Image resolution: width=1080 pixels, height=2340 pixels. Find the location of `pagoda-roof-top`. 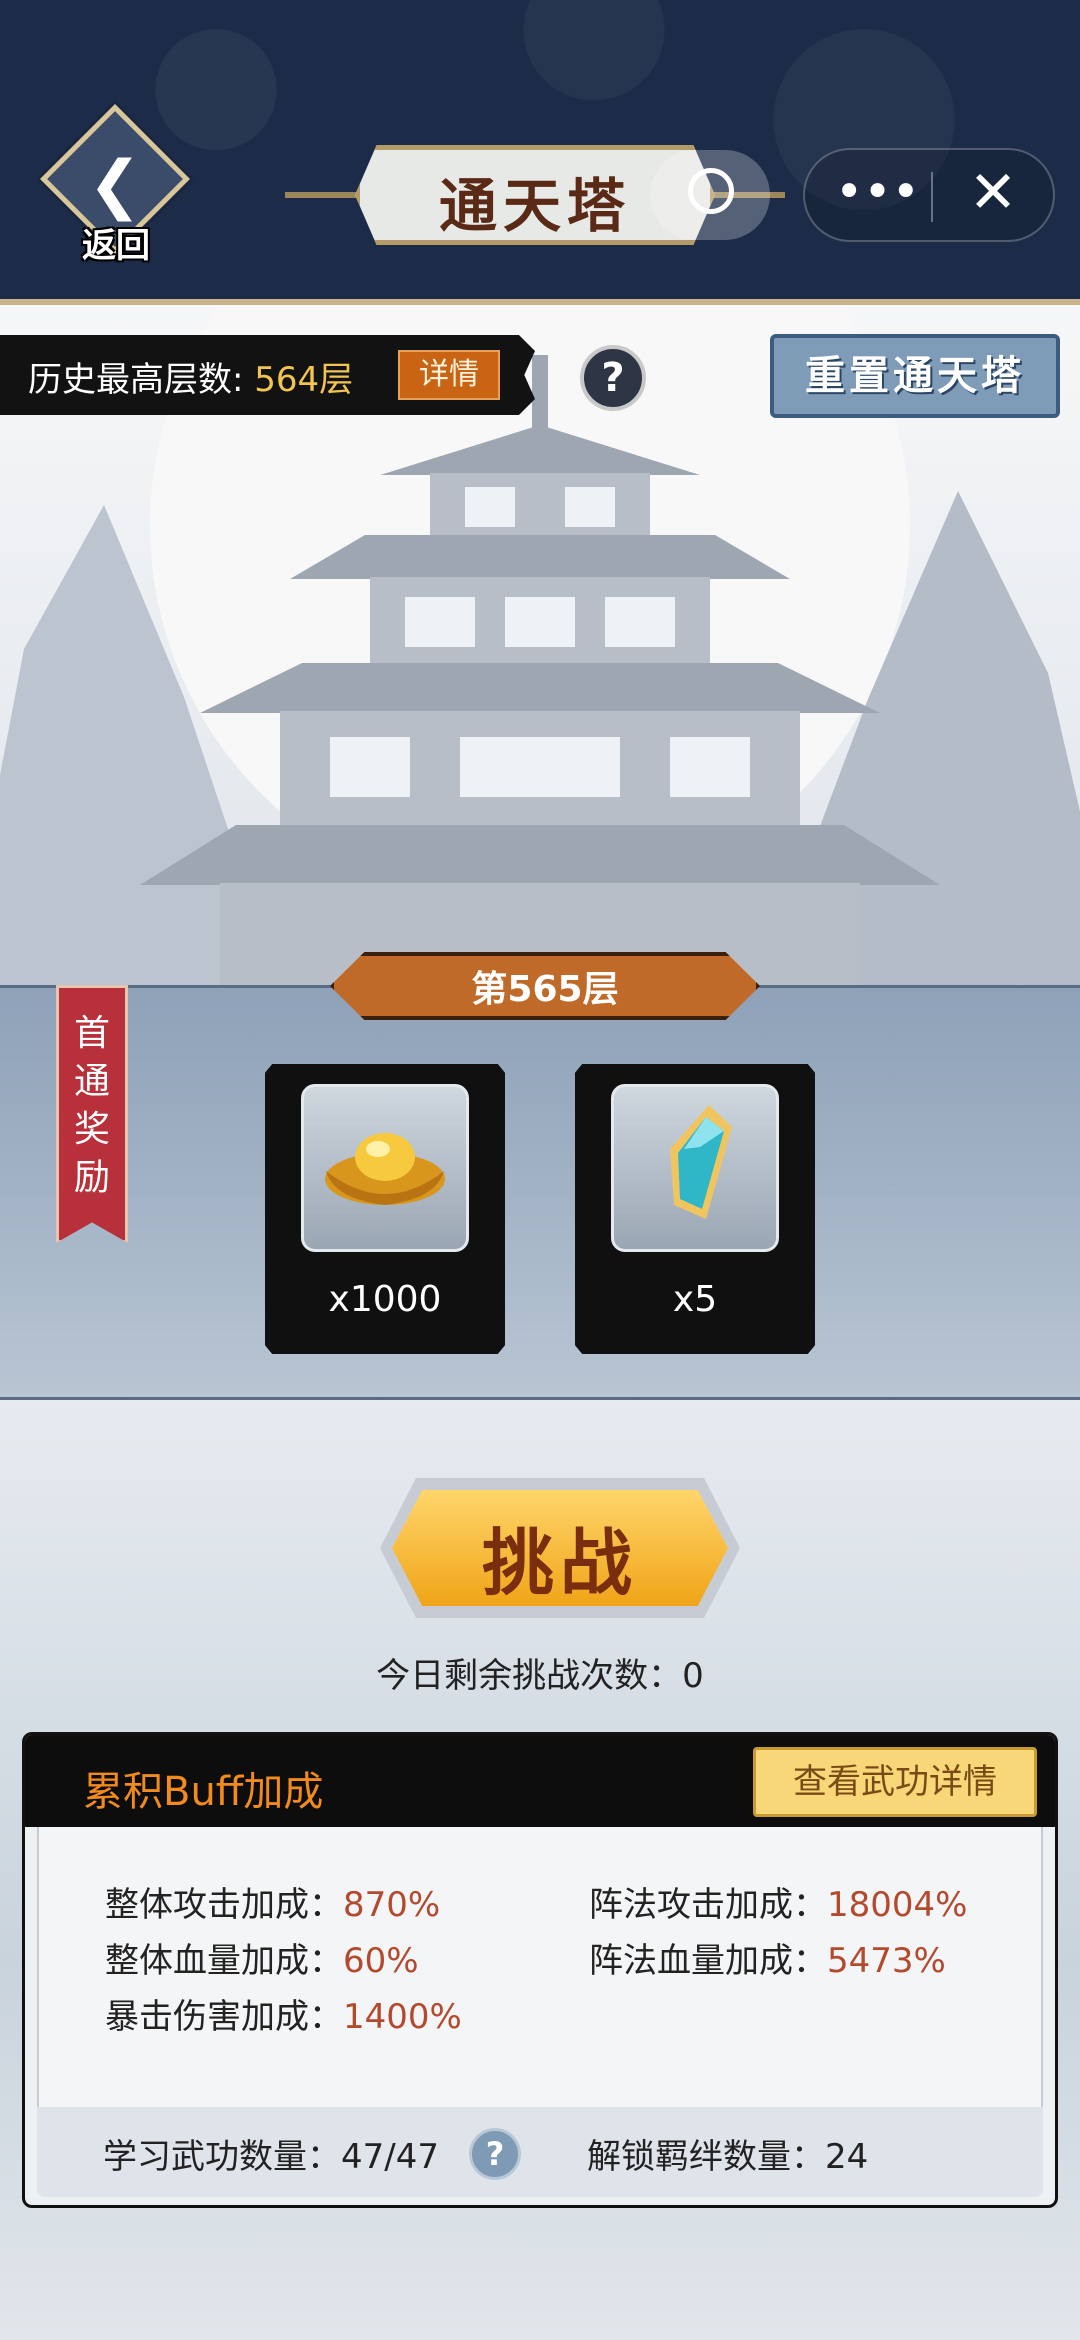

pagoda-roof-top is located at coordinates (540, 450).